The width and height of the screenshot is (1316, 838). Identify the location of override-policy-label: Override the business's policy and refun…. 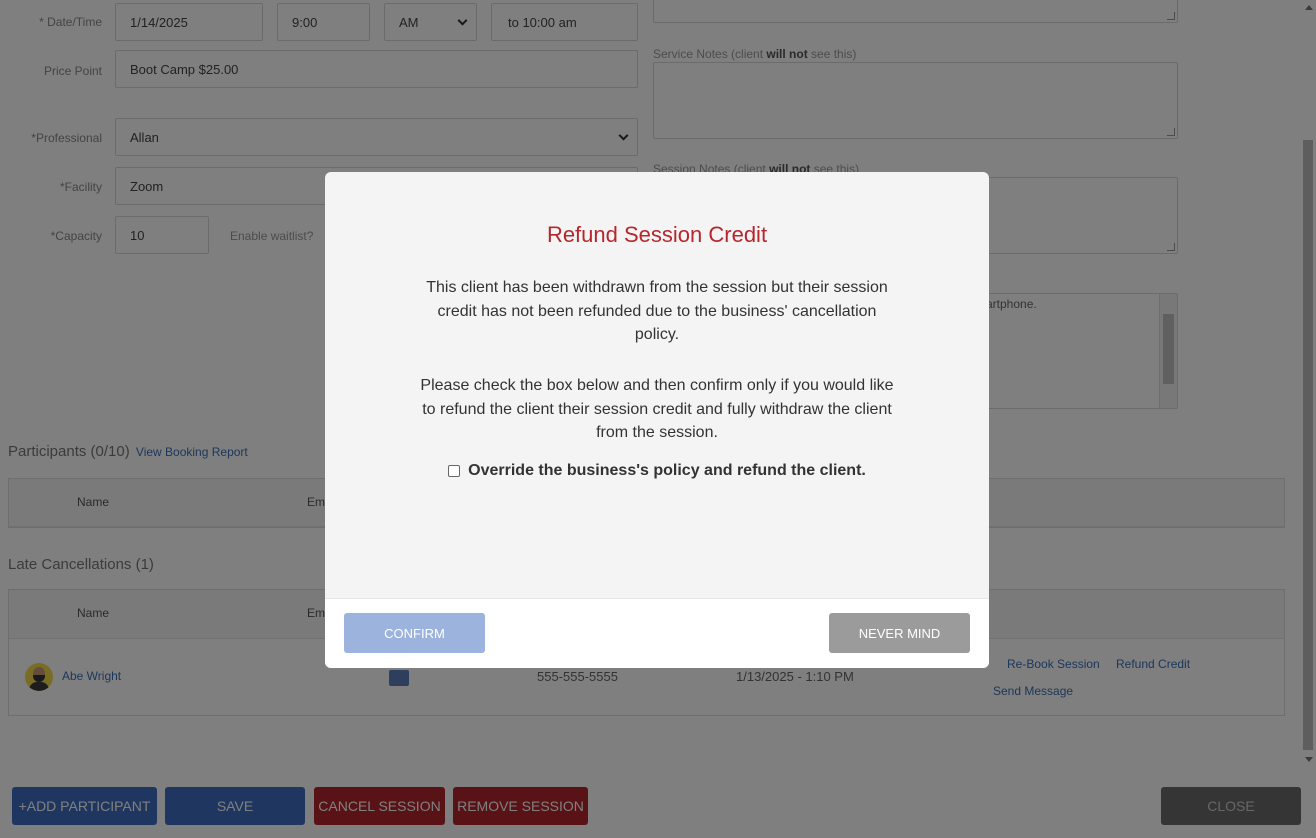
(667, 471).